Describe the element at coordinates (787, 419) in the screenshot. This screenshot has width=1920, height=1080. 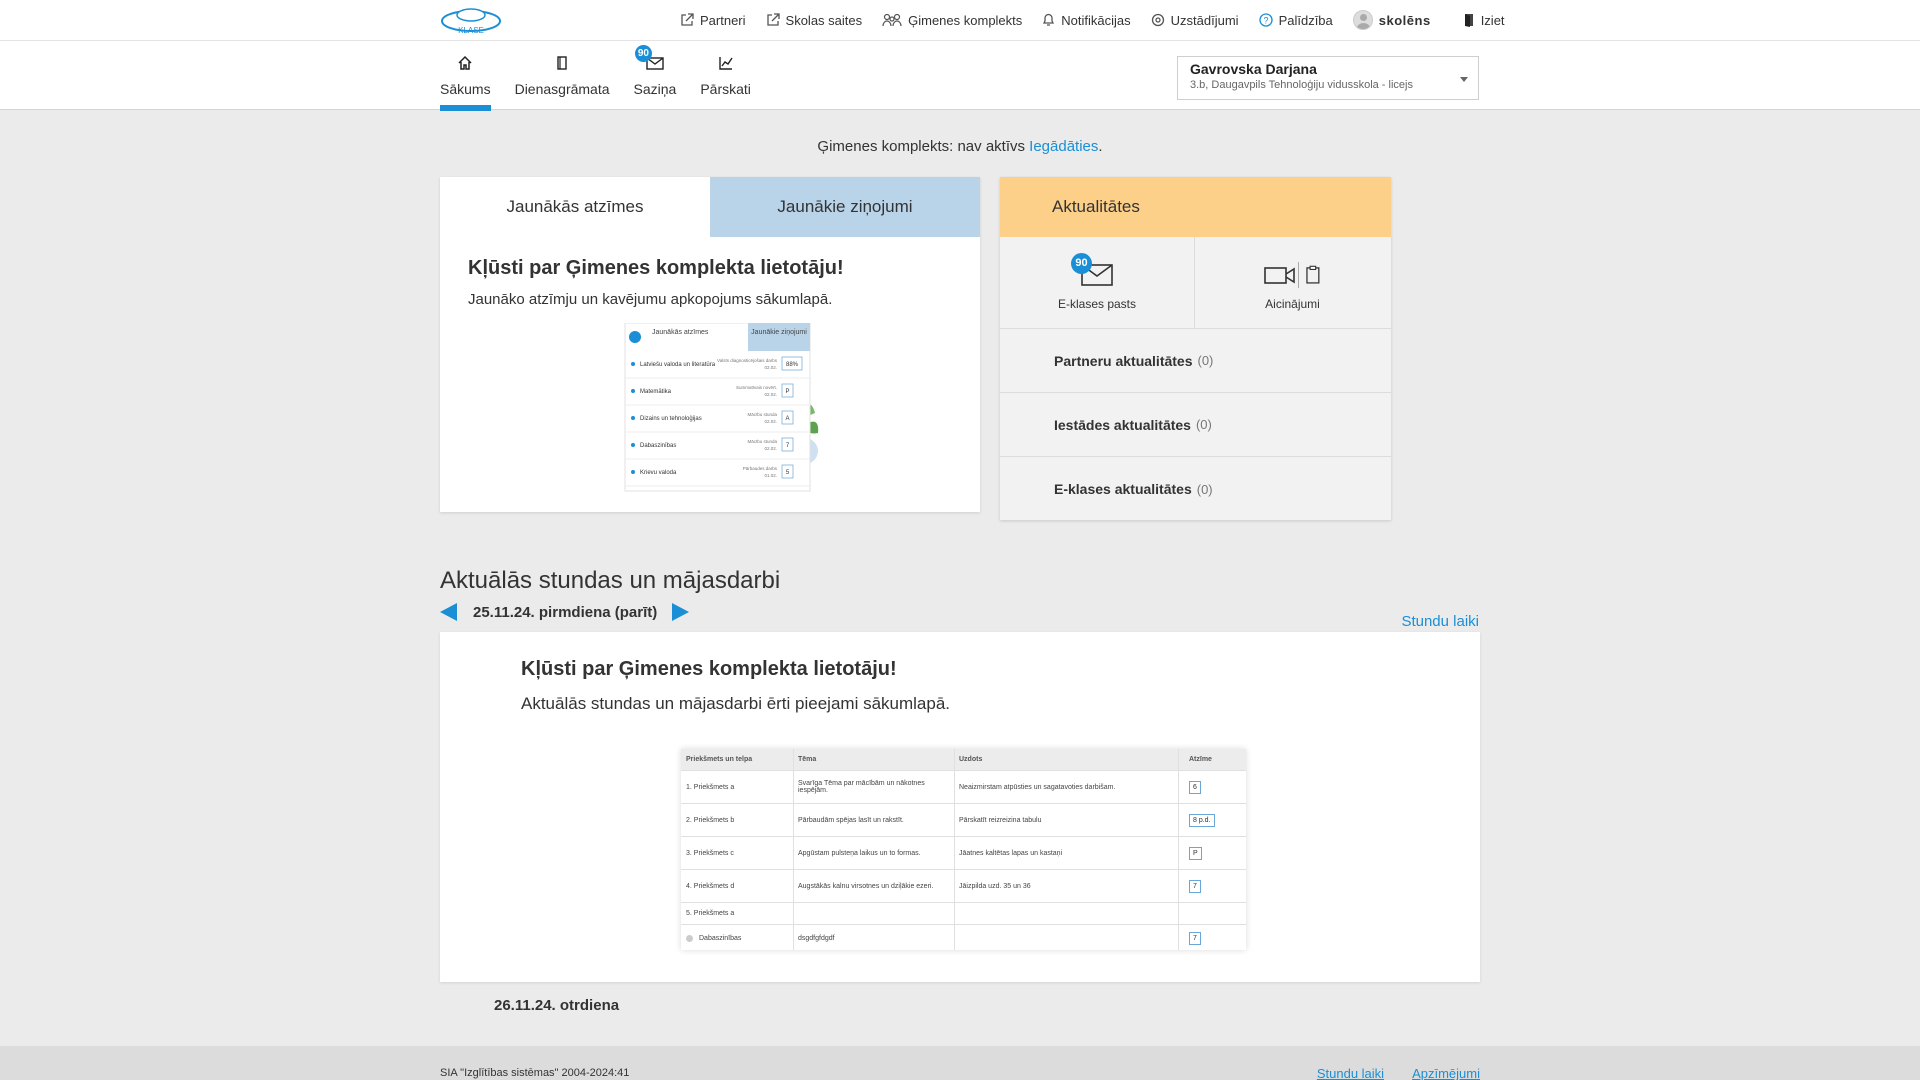
I see `preview-row-grade: A` at that location.